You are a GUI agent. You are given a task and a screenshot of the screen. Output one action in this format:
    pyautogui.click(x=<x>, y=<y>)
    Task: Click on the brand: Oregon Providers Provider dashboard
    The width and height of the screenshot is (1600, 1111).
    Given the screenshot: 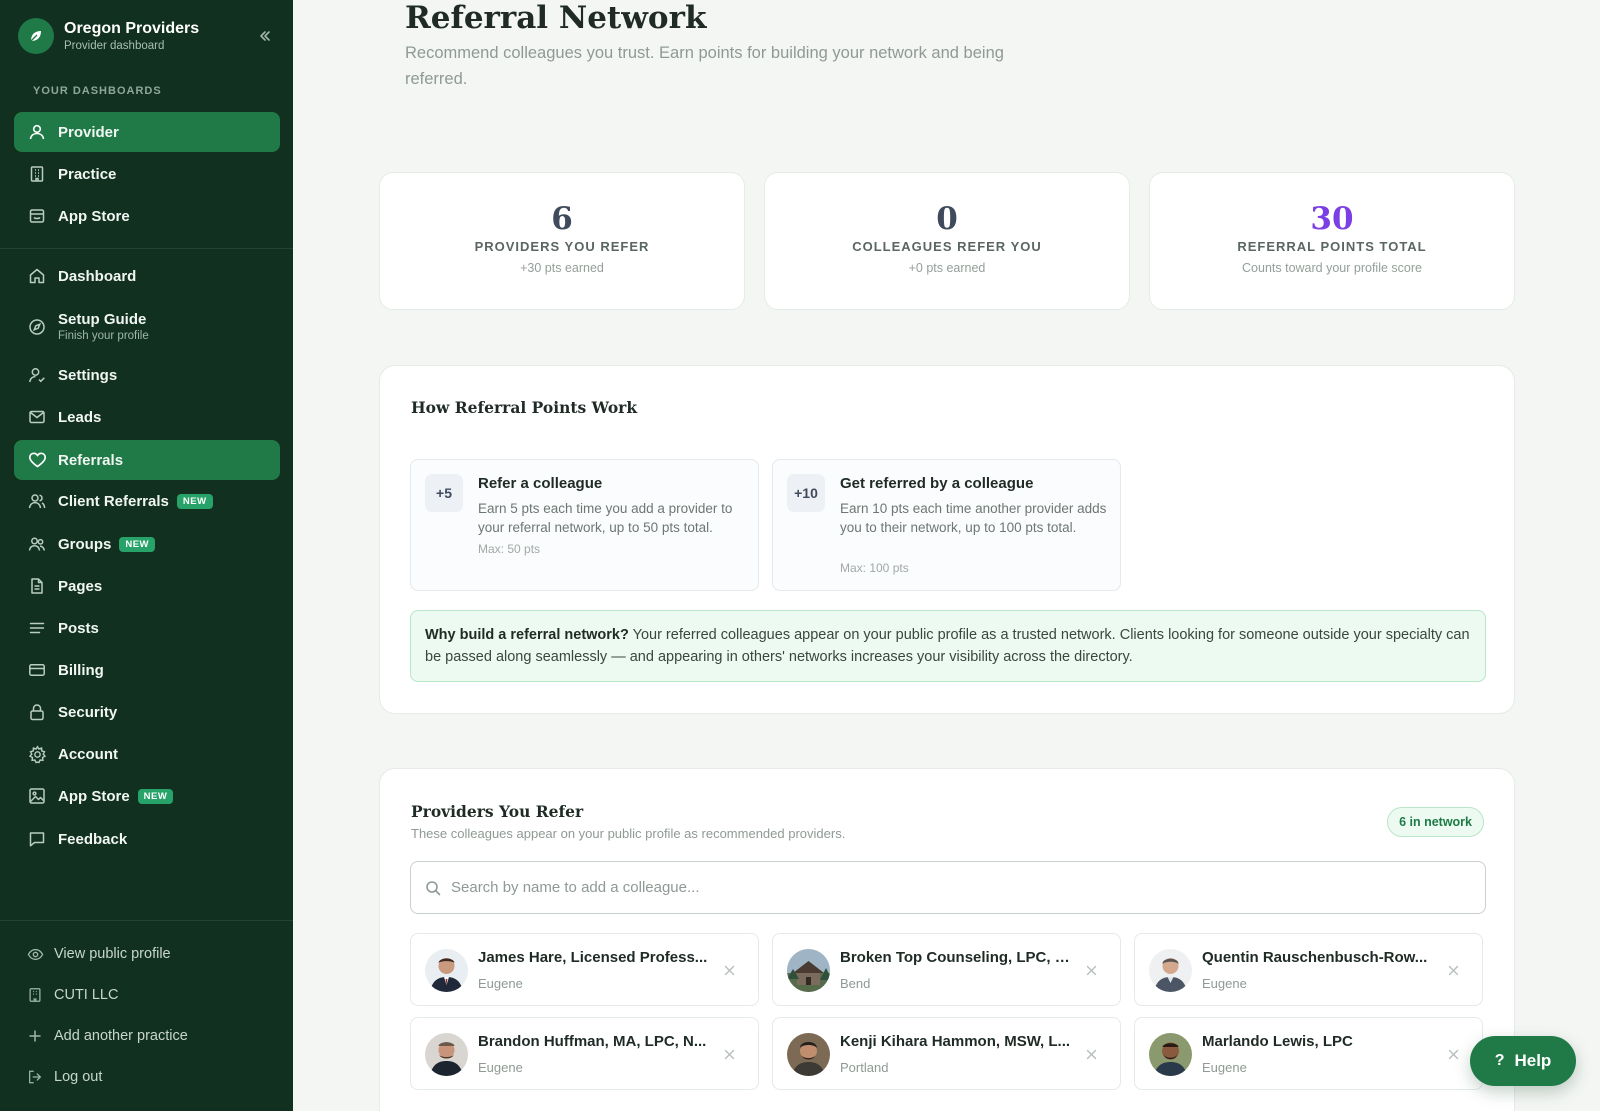 What is the action you would take?
    pyautogui.click(x=147, y=36)
    